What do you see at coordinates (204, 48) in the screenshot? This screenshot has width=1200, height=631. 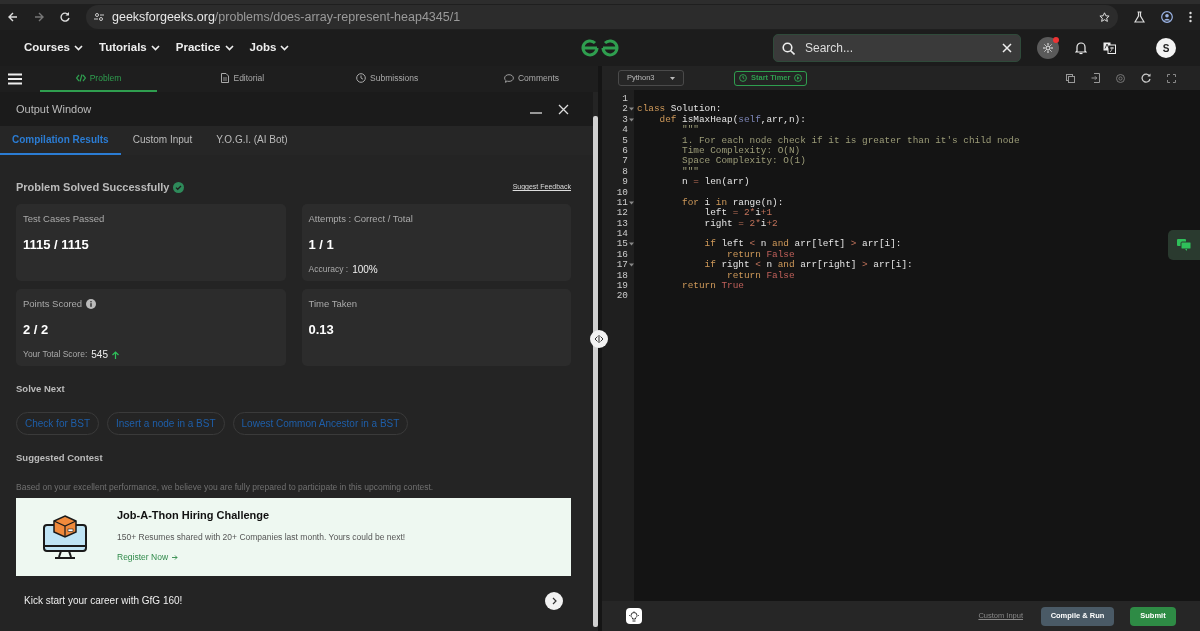 I see `nav-menu: Practice` at bounding box center [204, 48].